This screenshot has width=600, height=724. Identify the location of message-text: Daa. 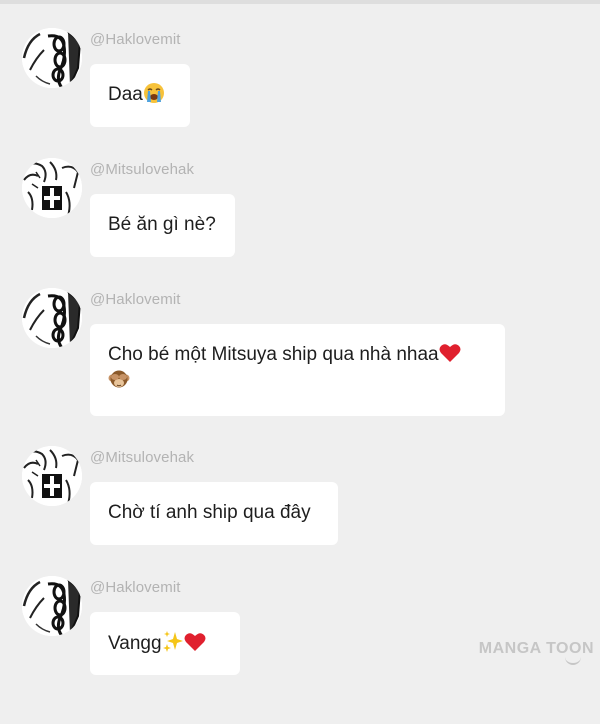
(125, 94).